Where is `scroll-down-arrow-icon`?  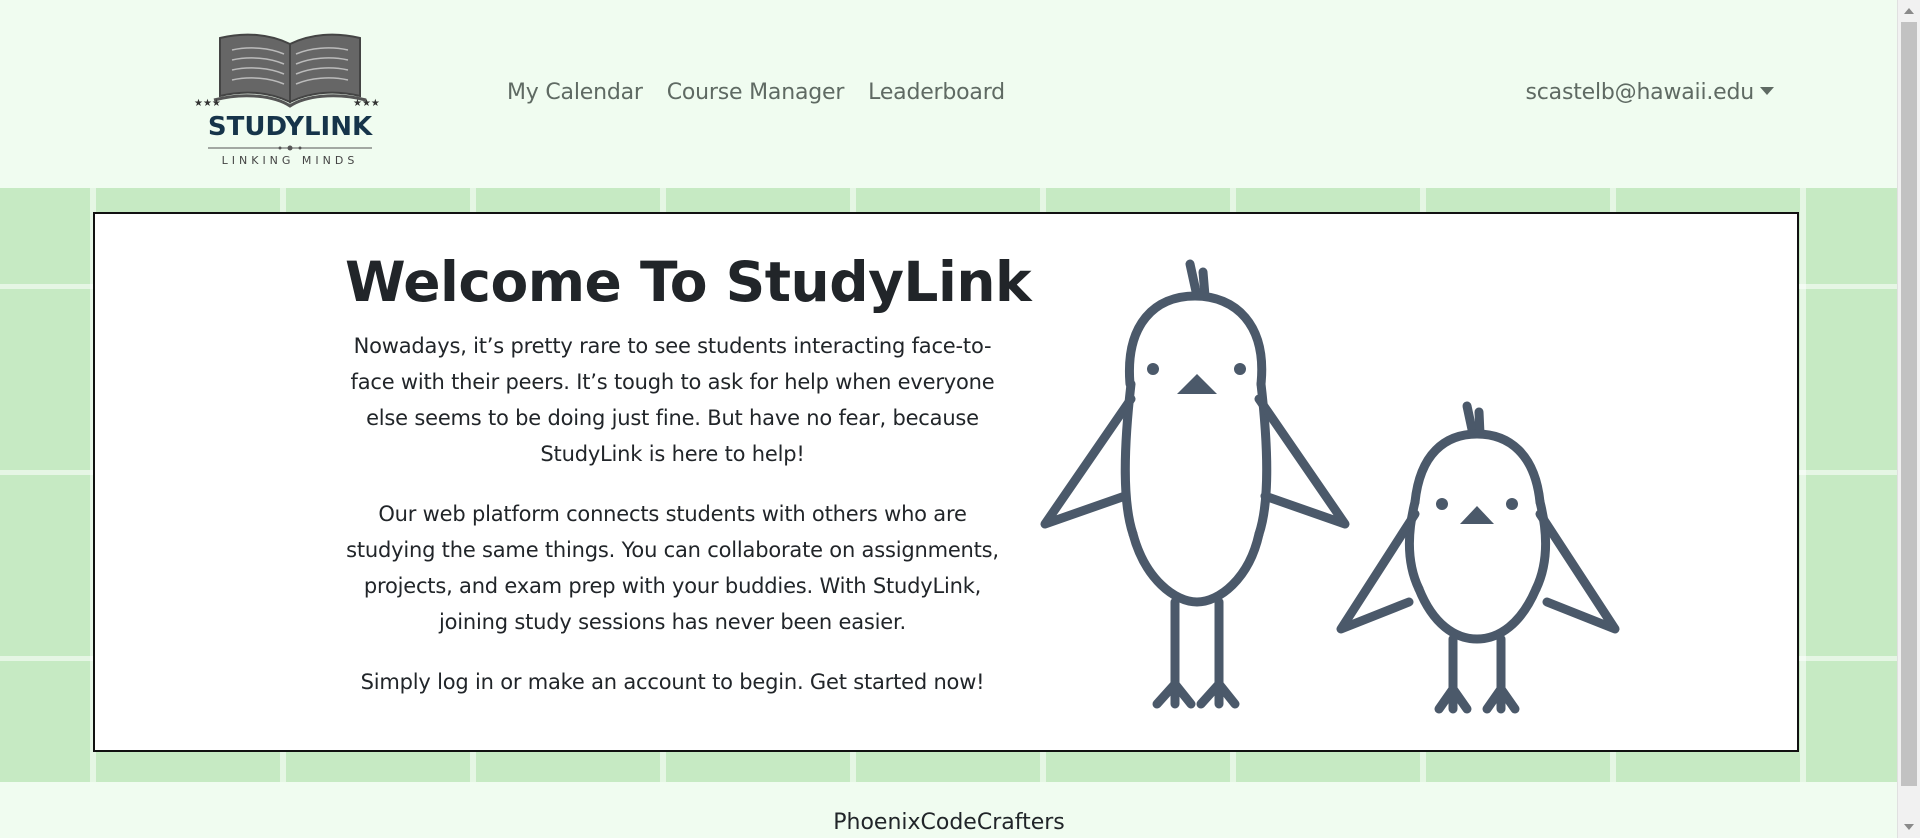 scroll-down-arrow-icon is located at coordinates (1909, 827).